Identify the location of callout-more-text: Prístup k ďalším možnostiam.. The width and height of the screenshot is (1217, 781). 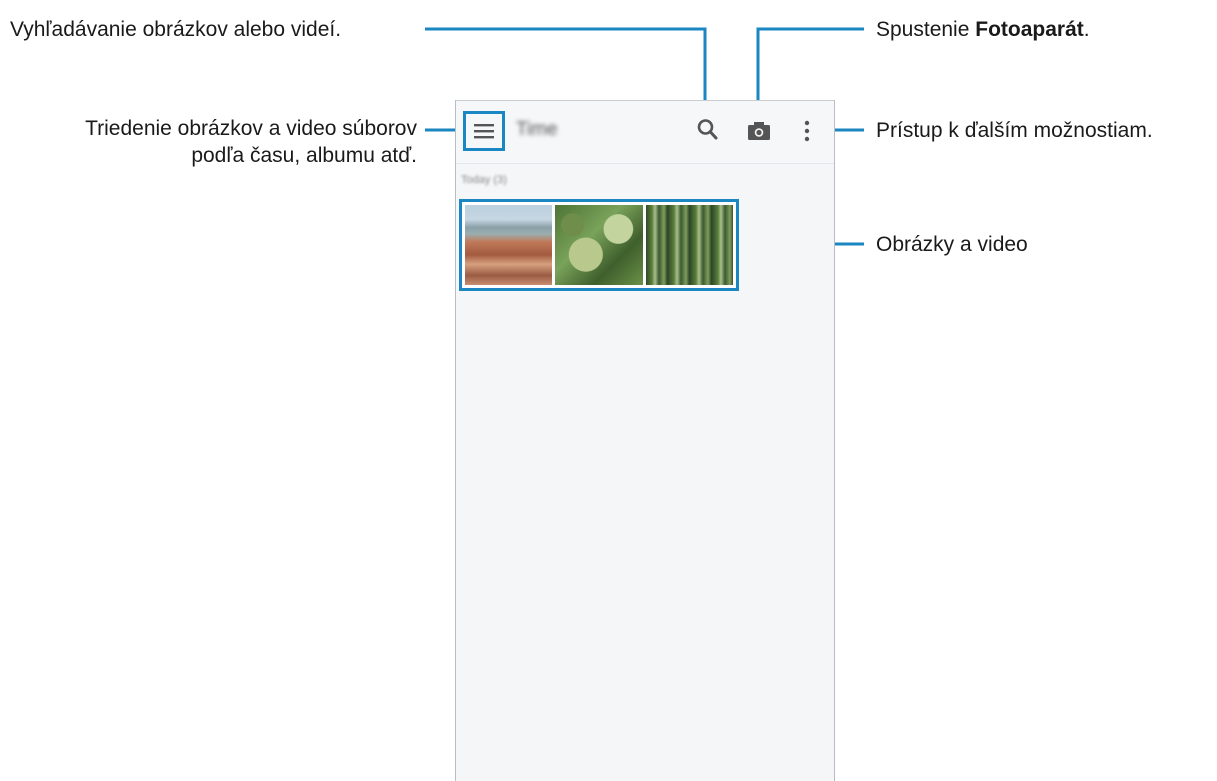
(1014, 130).